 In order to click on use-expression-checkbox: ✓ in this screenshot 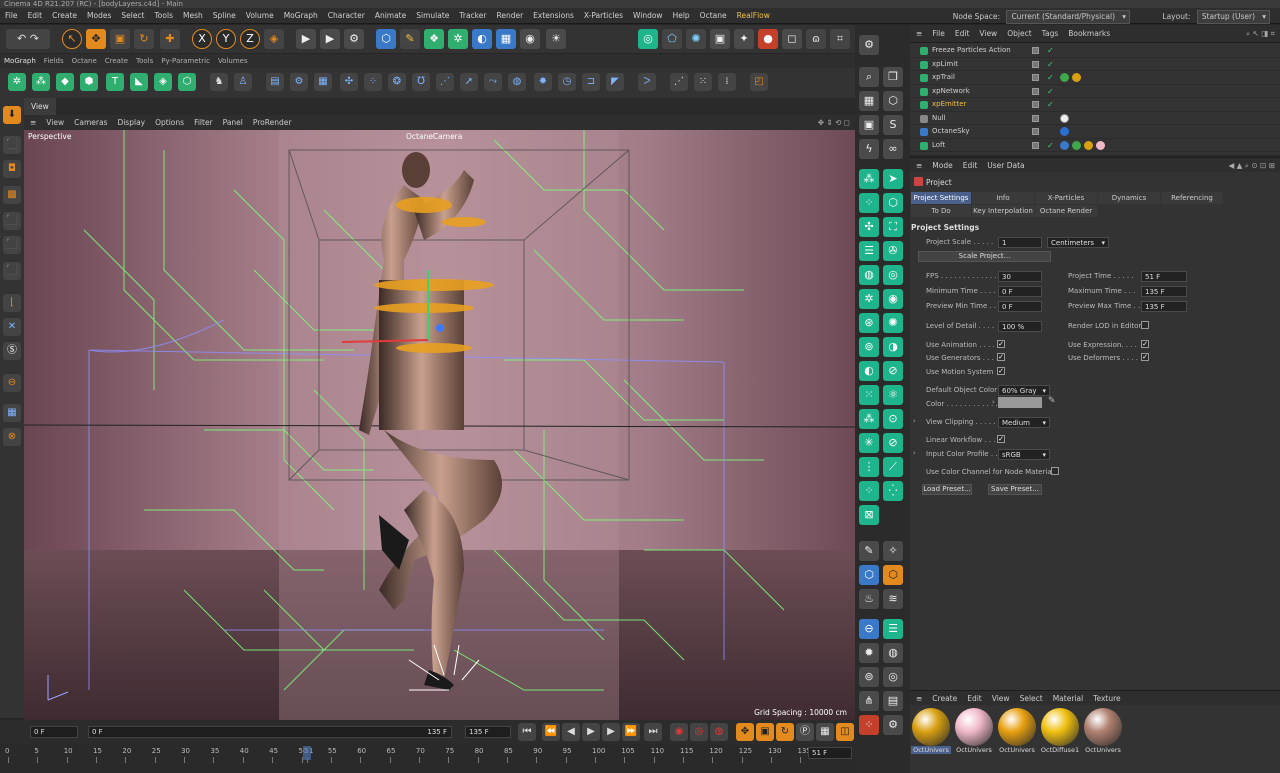, I will do `click(1145, 344)`.